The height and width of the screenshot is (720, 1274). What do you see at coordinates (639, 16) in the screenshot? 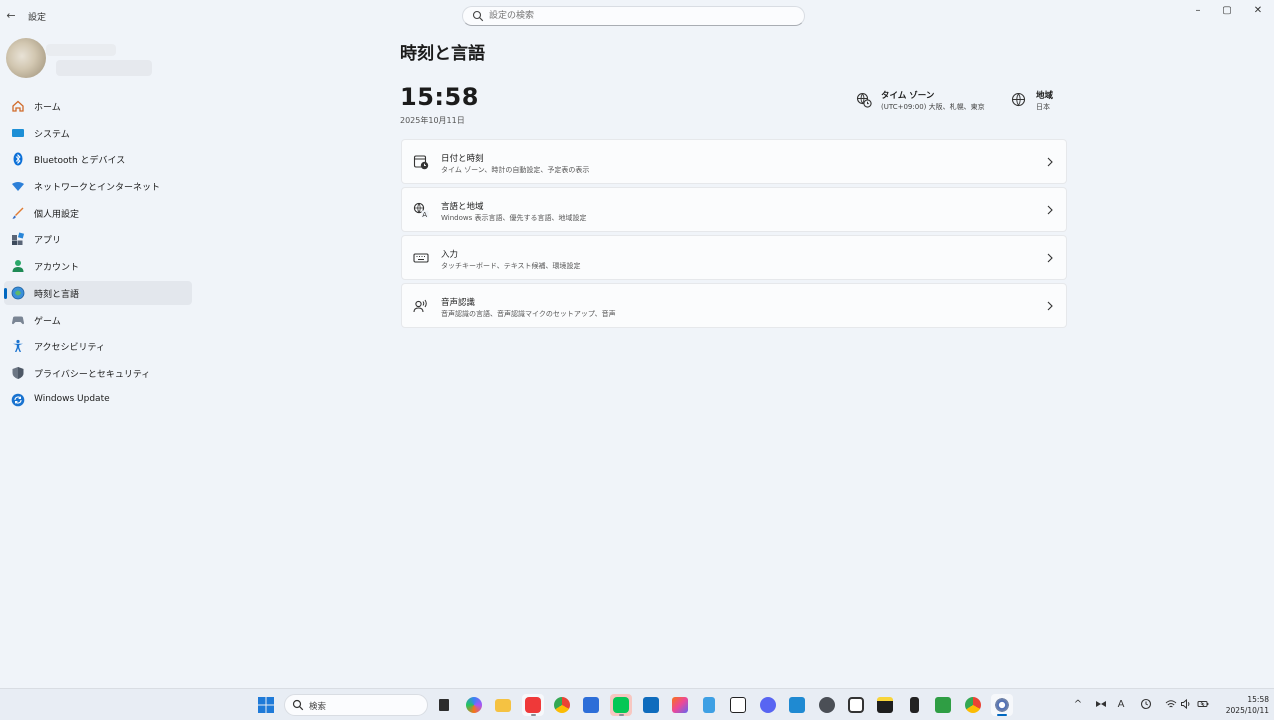
I see `search-input` at bounding box center [639, 16].